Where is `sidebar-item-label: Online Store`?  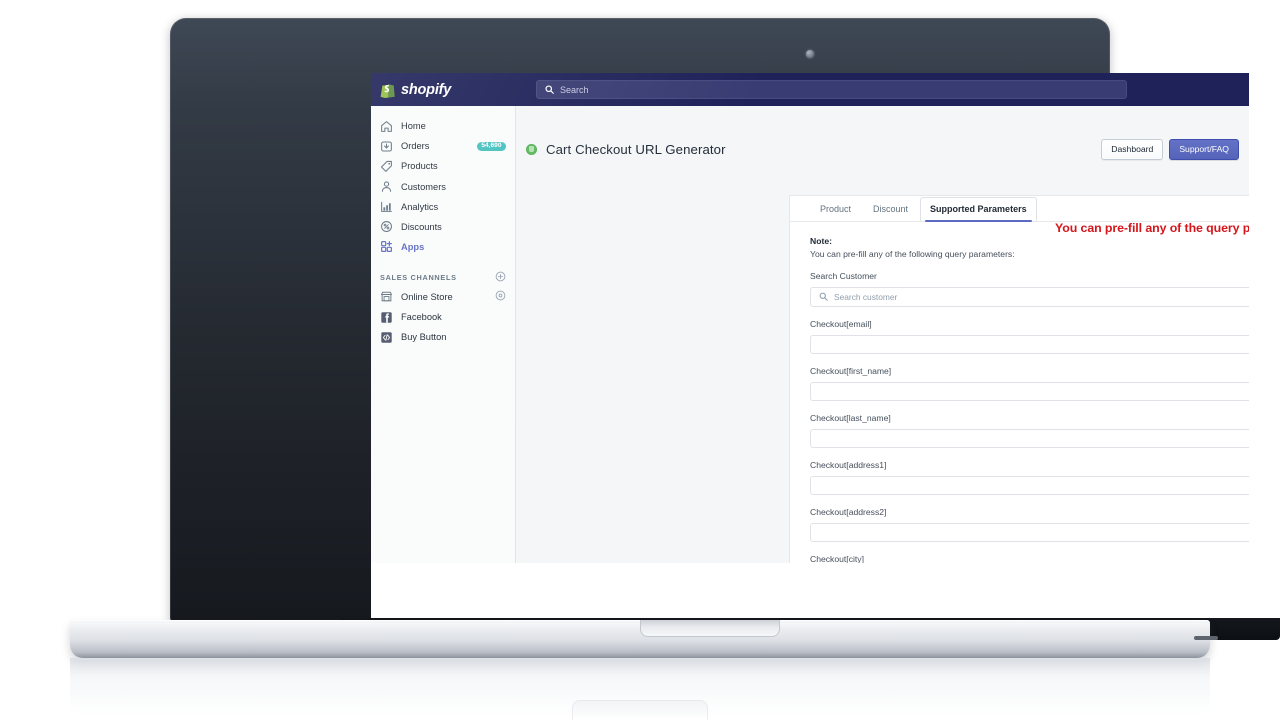
sidebar-item-label: Online Store is located at coordinates (427, 296).